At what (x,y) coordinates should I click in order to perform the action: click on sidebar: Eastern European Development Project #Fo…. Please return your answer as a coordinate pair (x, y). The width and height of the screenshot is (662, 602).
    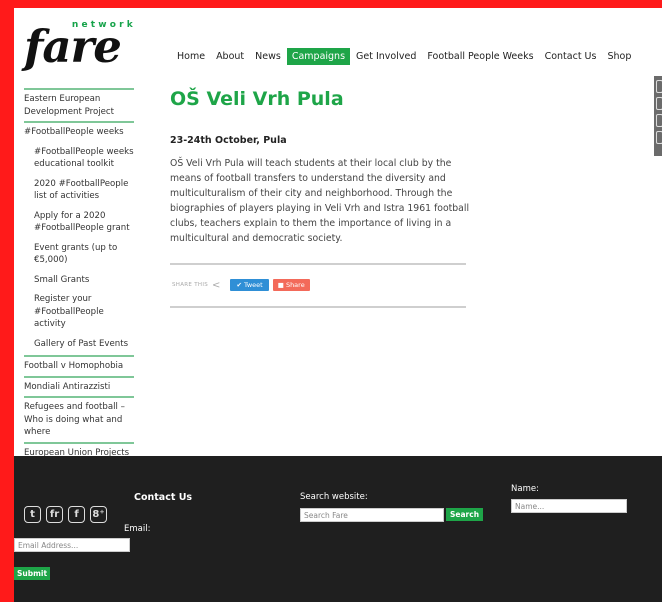
    Looking at the image, I should click on (79, 276).